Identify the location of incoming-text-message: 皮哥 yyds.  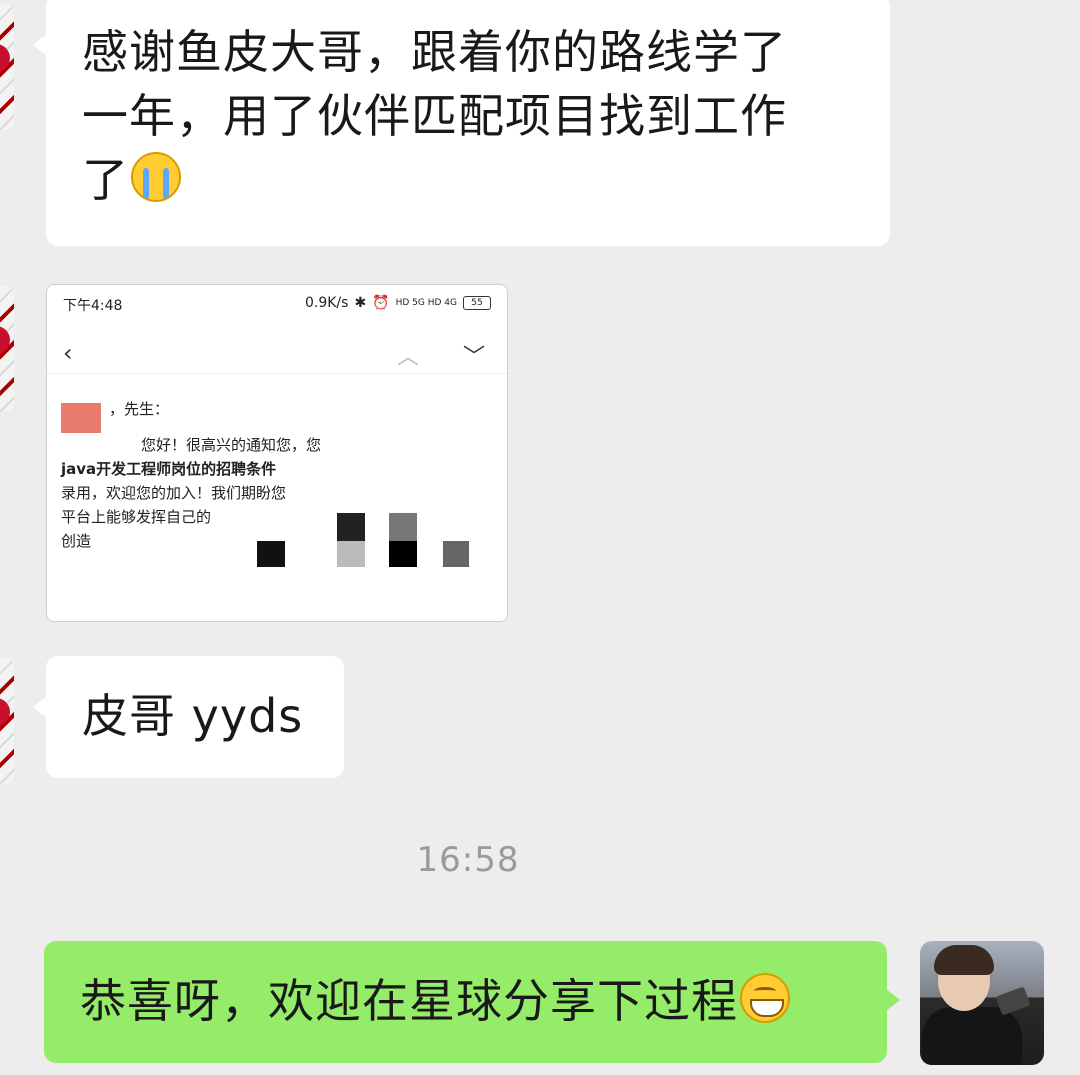
(188, 717).